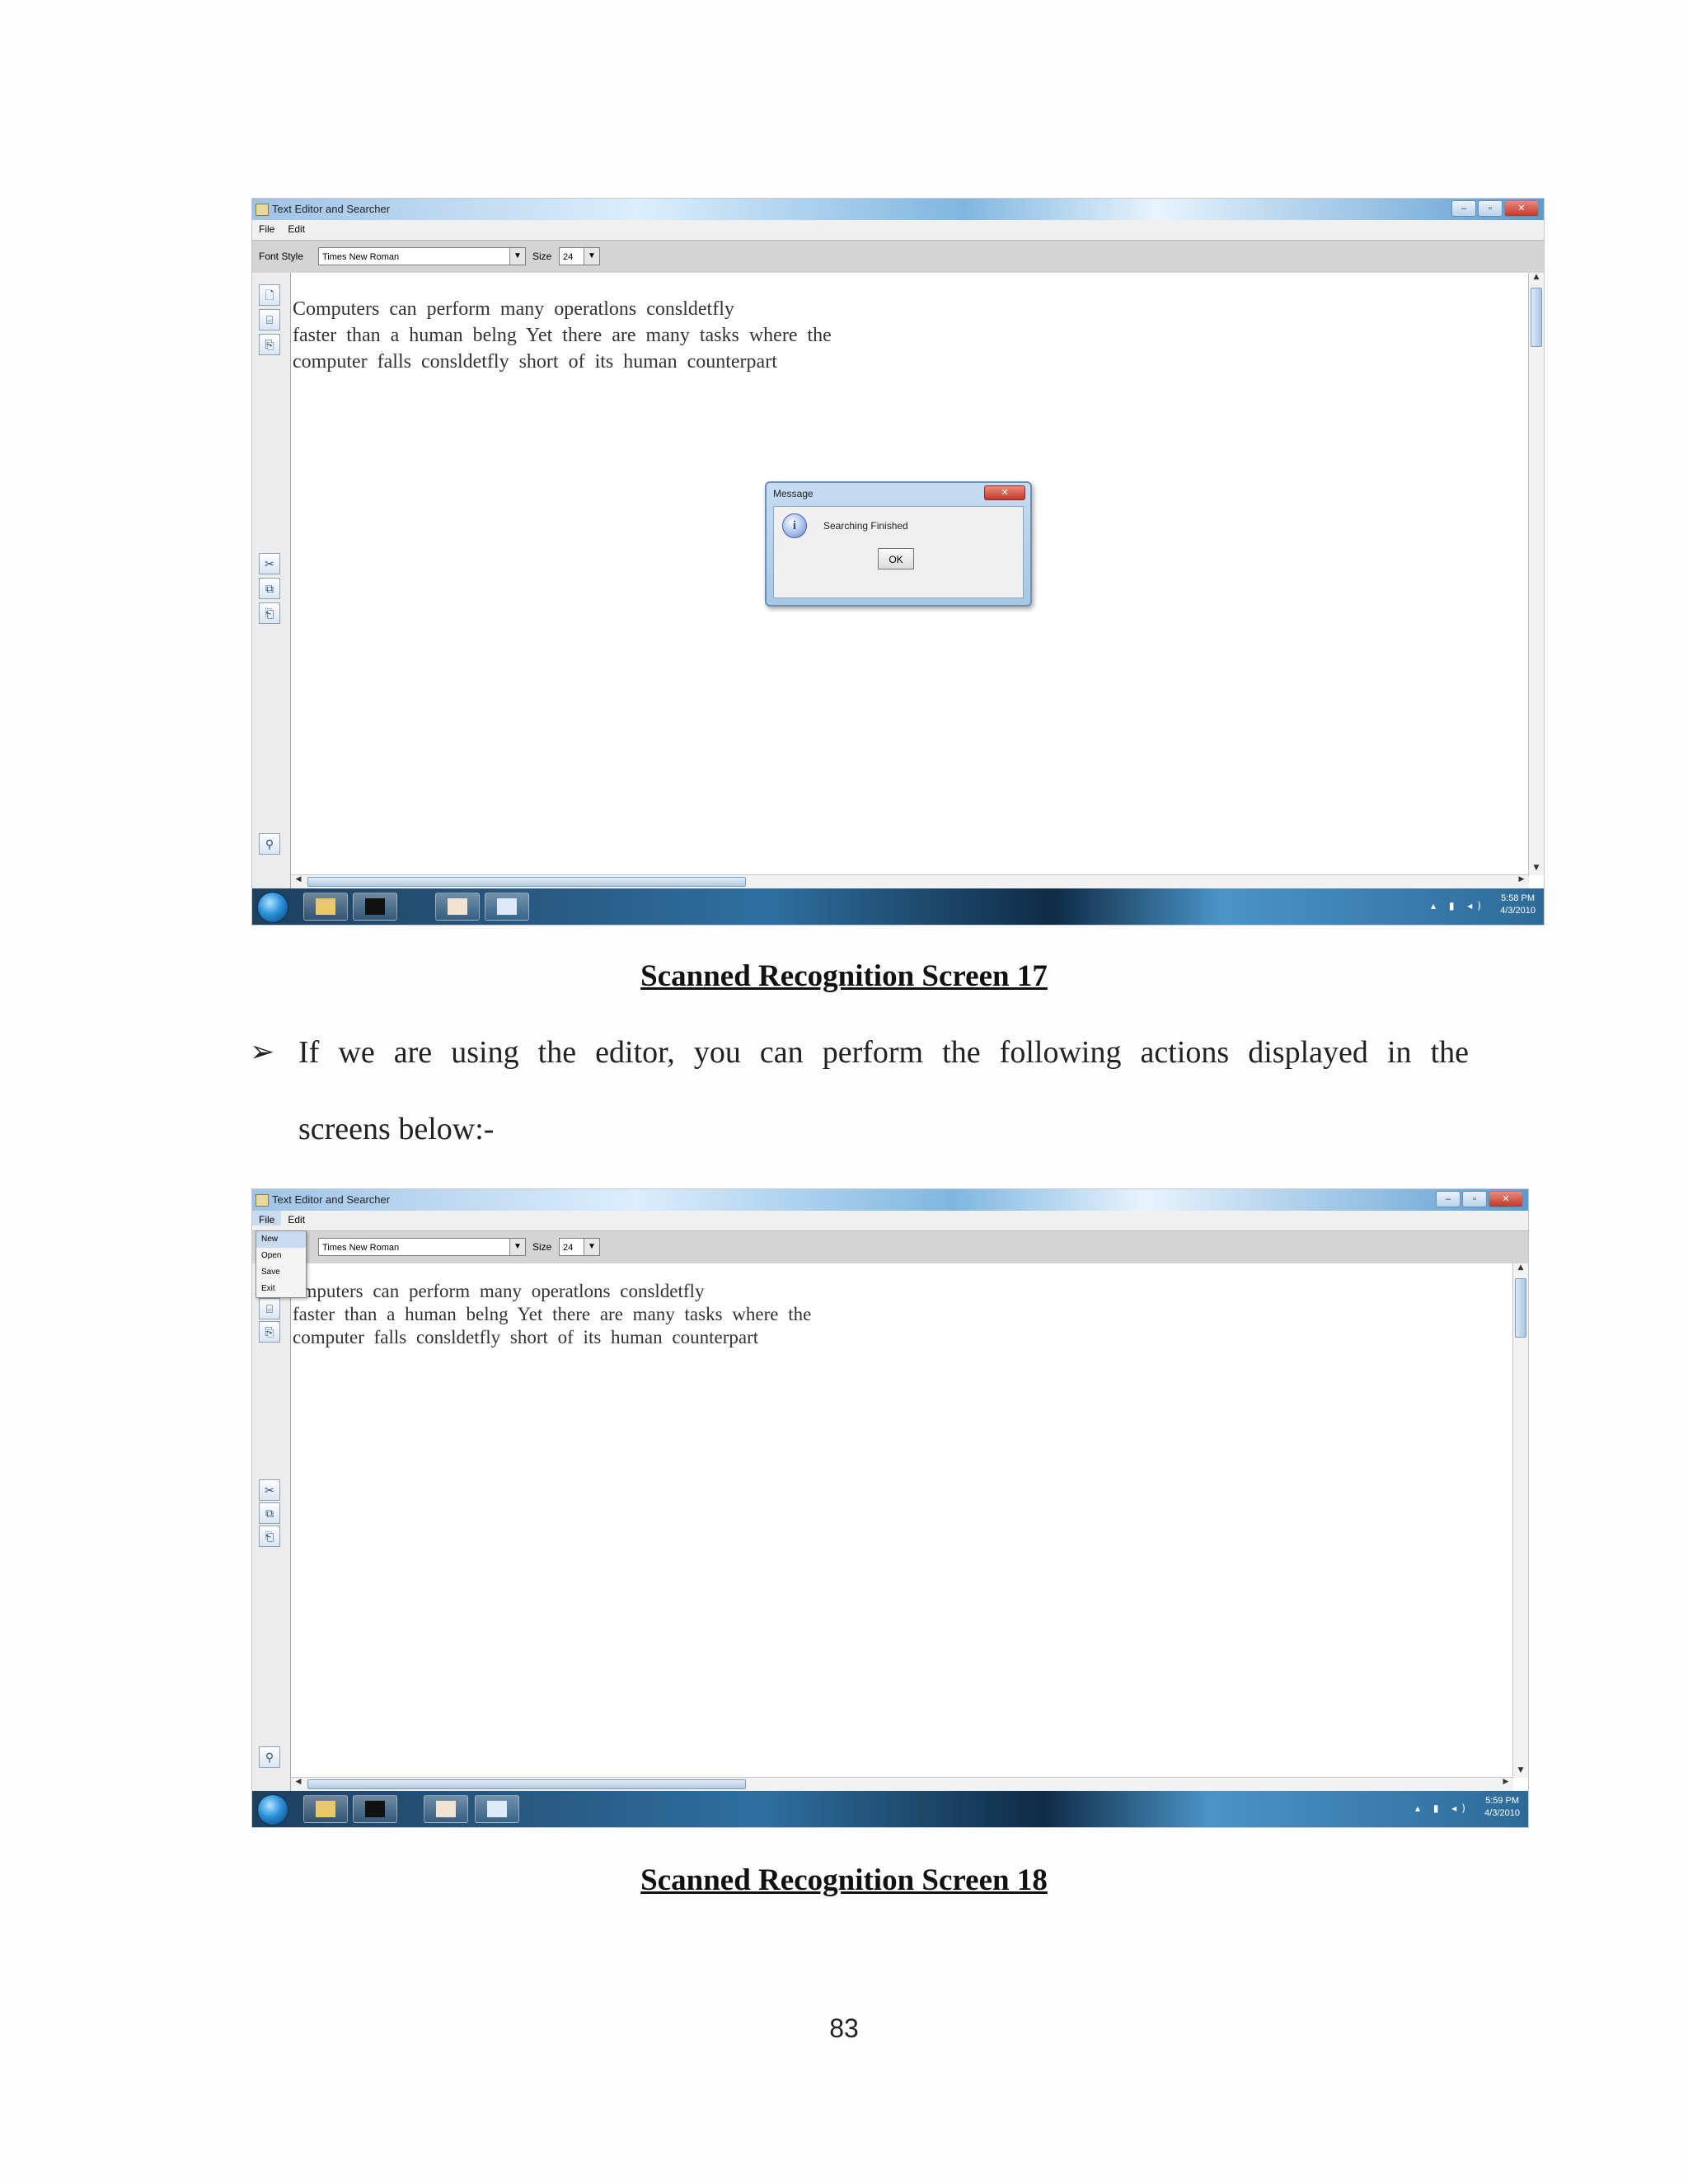  What do you see at coordinates (269, 295) in the screenshot?
I see `new-file-icon: 🗋` at bounding box center [269, 295].